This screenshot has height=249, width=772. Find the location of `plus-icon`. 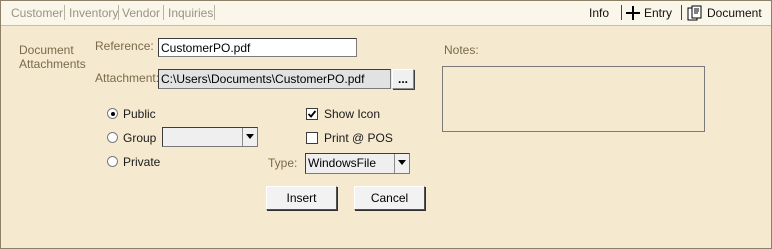

plus-icon is located at coordinates (633, 13).